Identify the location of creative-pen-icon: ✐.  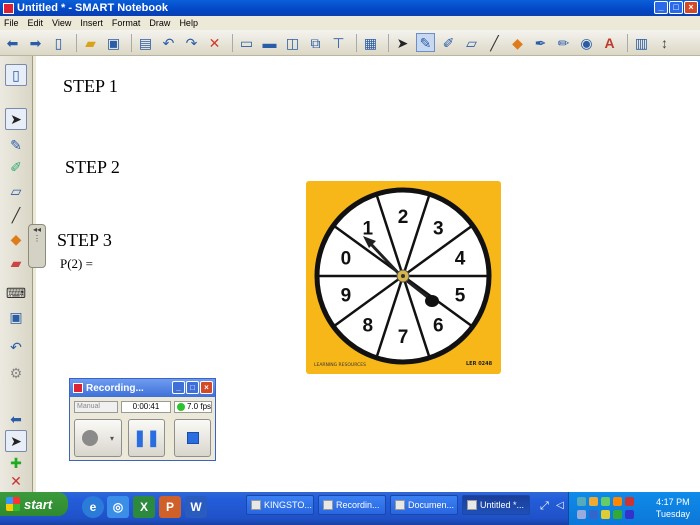
(448, 42).